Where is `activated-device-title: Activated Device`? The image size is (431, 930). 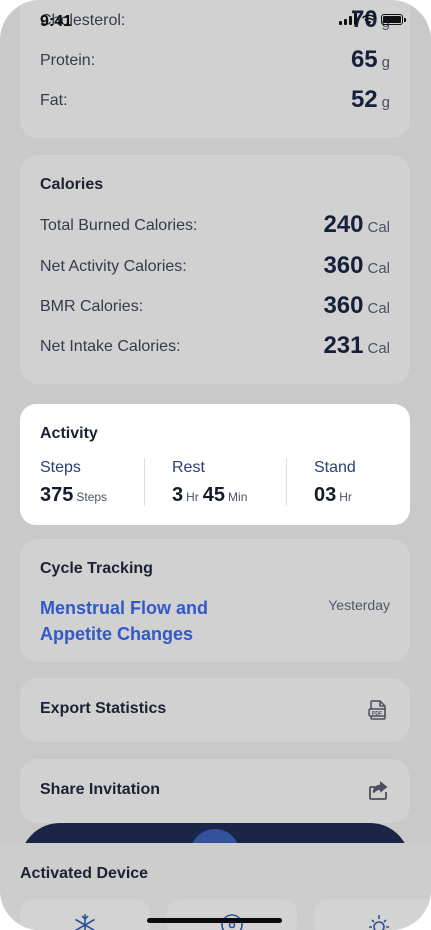 activated-device-title: Activated Device is located at coordinates (84, 873).